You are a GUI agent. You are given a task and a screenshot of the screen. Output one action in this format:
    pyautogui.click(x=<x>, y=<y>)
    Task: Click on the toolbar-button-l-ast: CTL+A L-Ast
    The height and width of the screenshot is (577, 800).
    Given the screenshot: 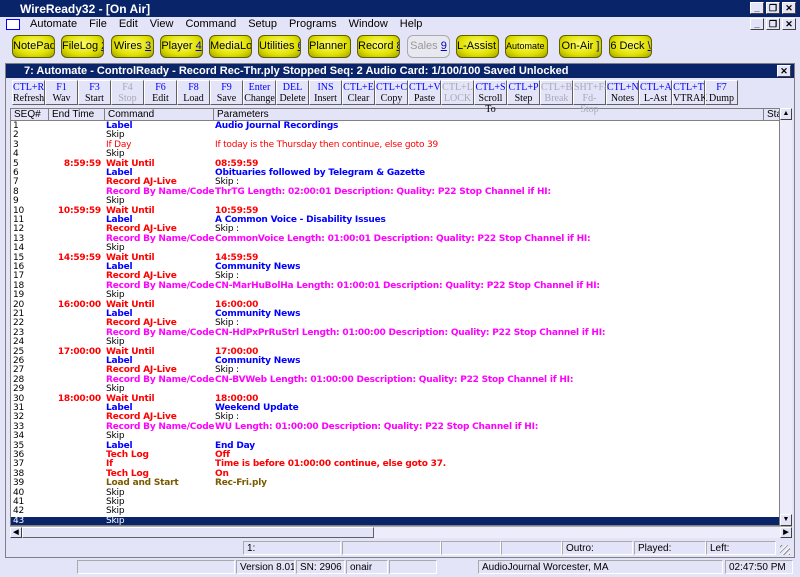 What is the action you would take?
    pyautogui.click(x=655, y=92)
    